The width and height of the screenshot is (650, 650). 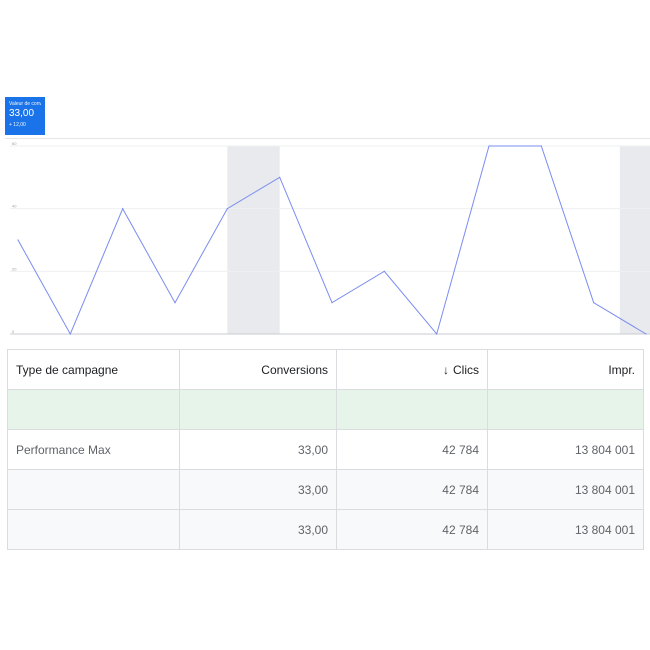 I want to click on column-header-label: Clics, so click(x=466, y=369).